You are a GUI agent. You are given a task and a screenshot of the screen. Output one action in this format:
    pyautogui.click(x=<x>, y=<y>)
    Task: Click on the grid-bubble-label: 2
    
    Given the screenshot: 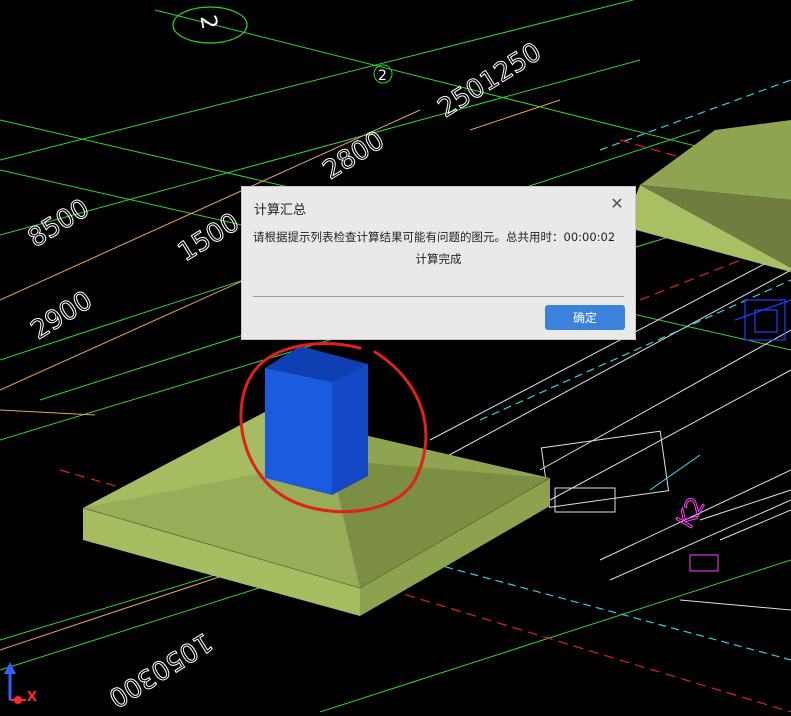 What is the action you would take?
    pyautogui.click(x=207, y=22)
    